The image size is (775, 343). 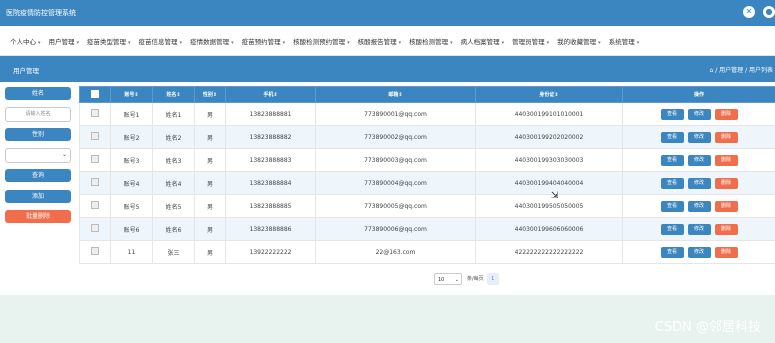 I want to click on column-header: 性别⇕, so click(x=210, y=94).